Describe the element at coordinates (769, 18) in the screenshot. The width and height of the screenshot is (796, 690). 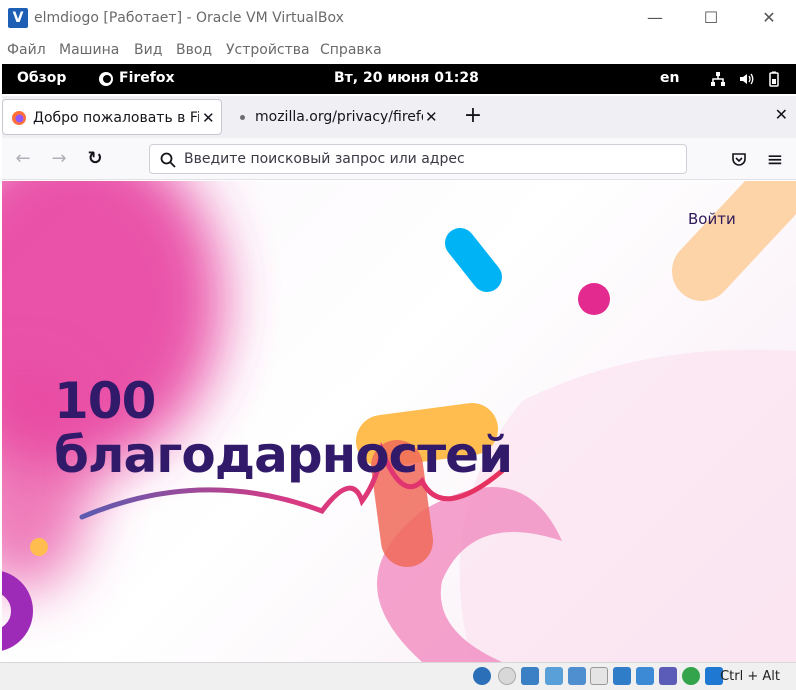
I see `close-button: ✕` at that location.